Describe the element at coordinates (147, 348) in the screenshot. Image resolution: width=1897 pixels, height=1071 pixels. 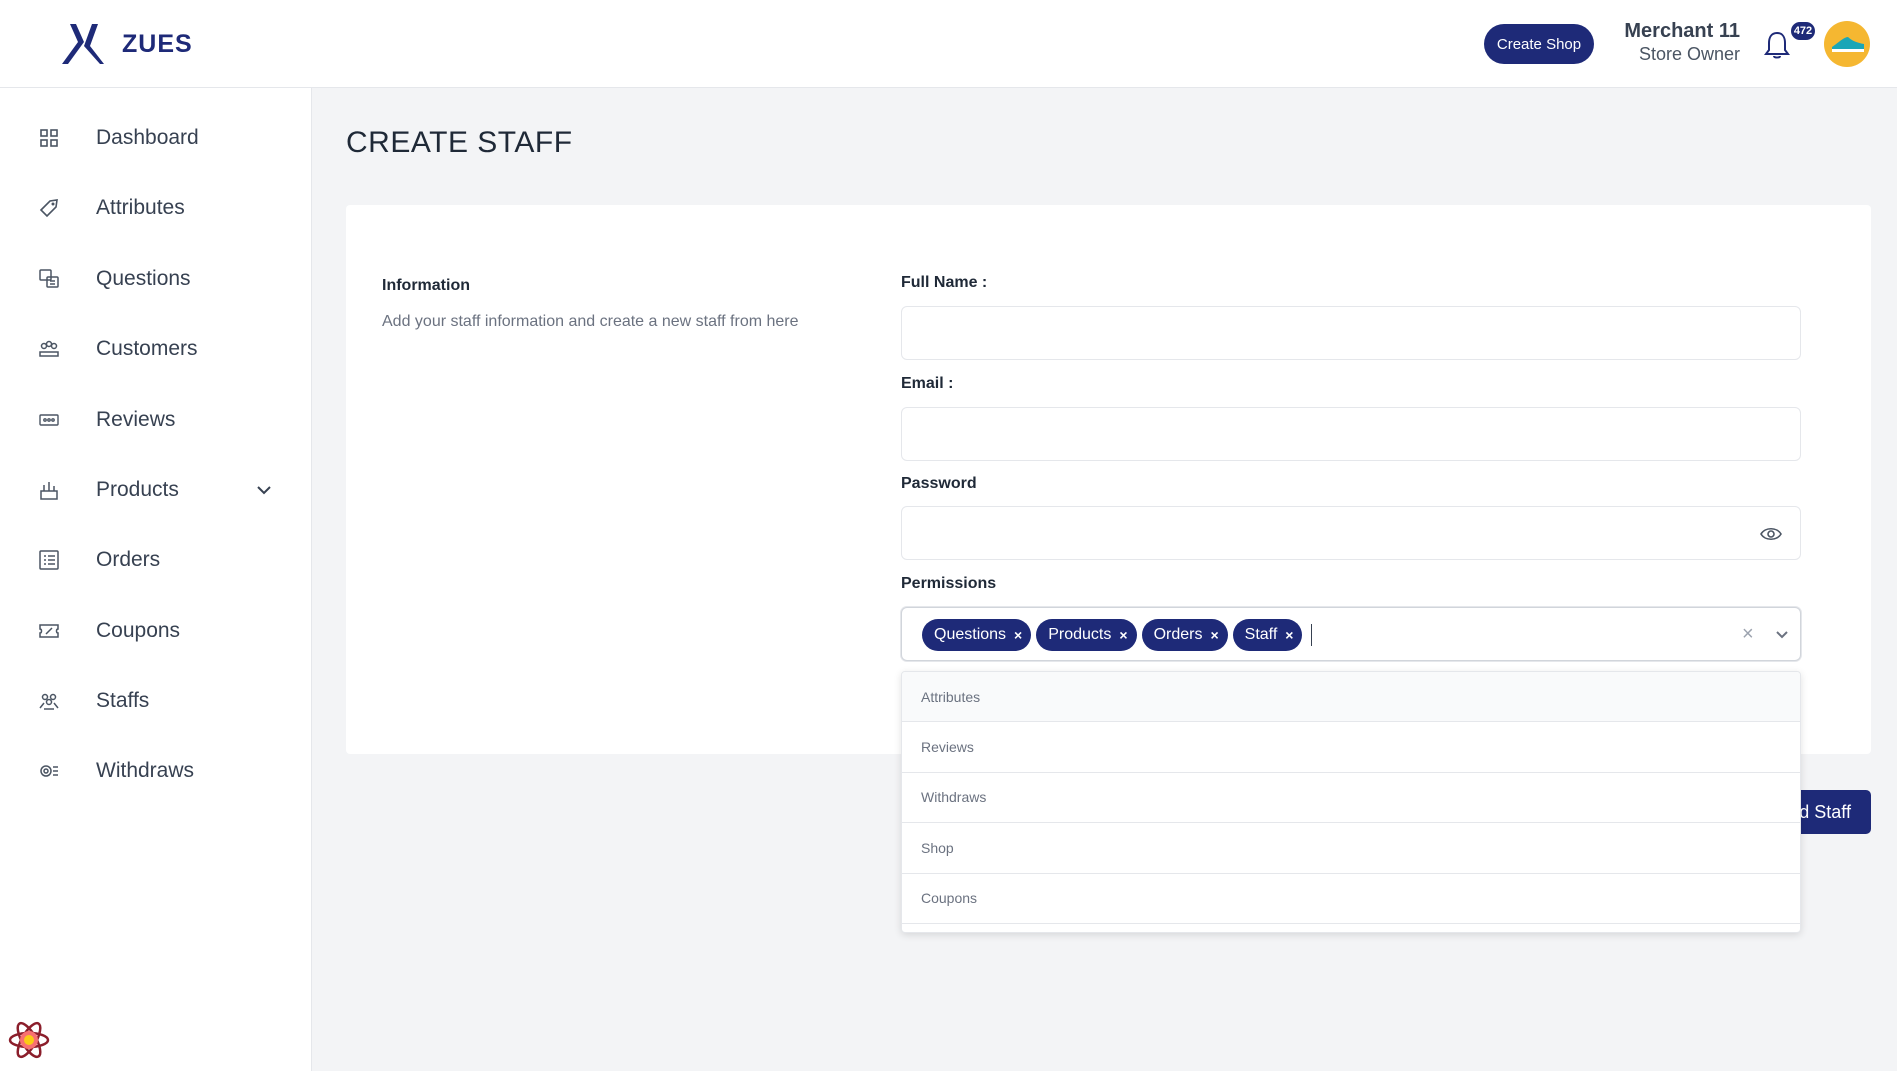
I see `sidebar-item-label: Customers` at that location.